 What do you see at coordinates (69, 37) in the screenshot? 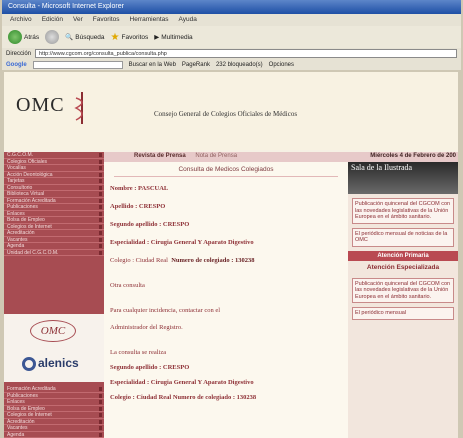
I see `search-icon: 🔍` at bounding box center [69, 37].